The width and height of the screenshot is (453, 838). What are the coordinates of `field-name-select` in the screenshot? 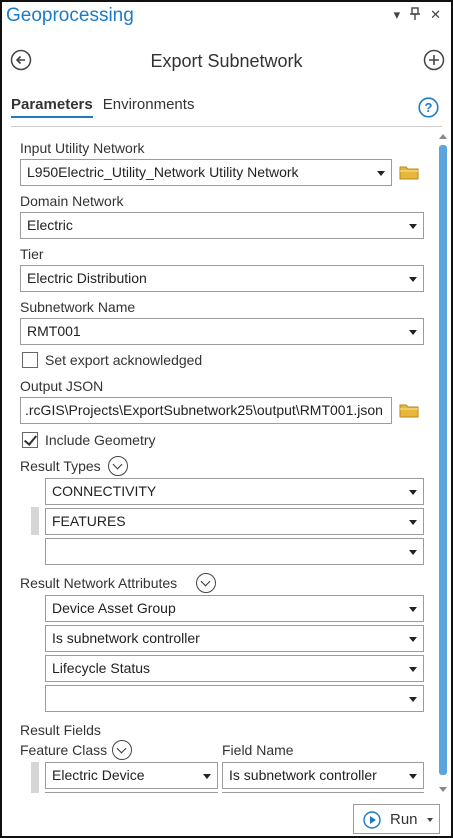 It's located at (323, 792).